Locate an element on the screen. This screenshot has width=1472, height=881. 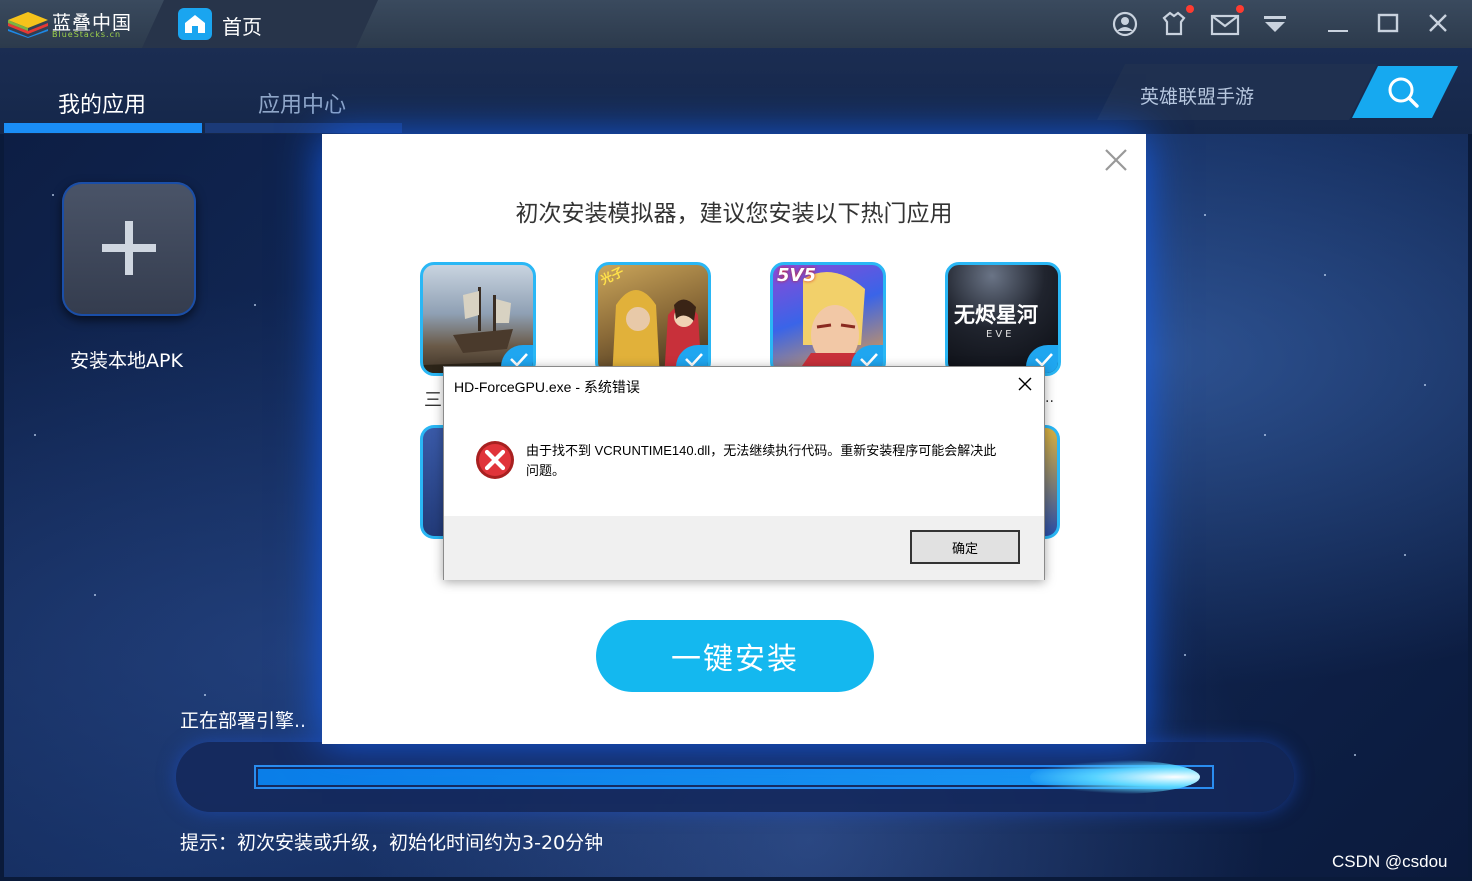
bluestacks-logo-icon is located at coordinates (28, 25).